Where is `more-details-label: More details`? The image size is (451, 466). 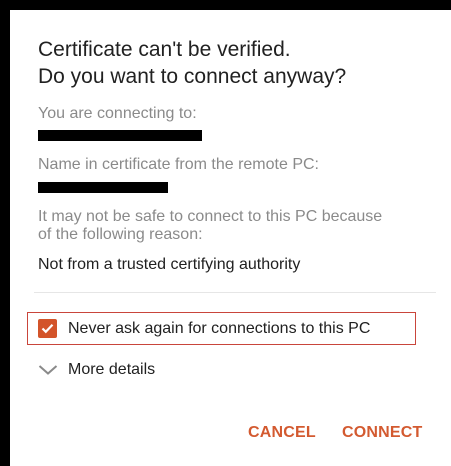
more-details-label: More details is located at coordinates (112, 369).